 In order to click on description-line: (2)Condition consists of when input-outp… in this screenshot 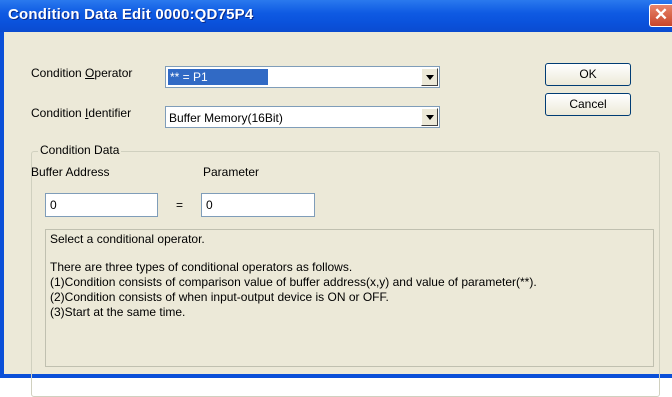, I will do `click(219, 297)`.